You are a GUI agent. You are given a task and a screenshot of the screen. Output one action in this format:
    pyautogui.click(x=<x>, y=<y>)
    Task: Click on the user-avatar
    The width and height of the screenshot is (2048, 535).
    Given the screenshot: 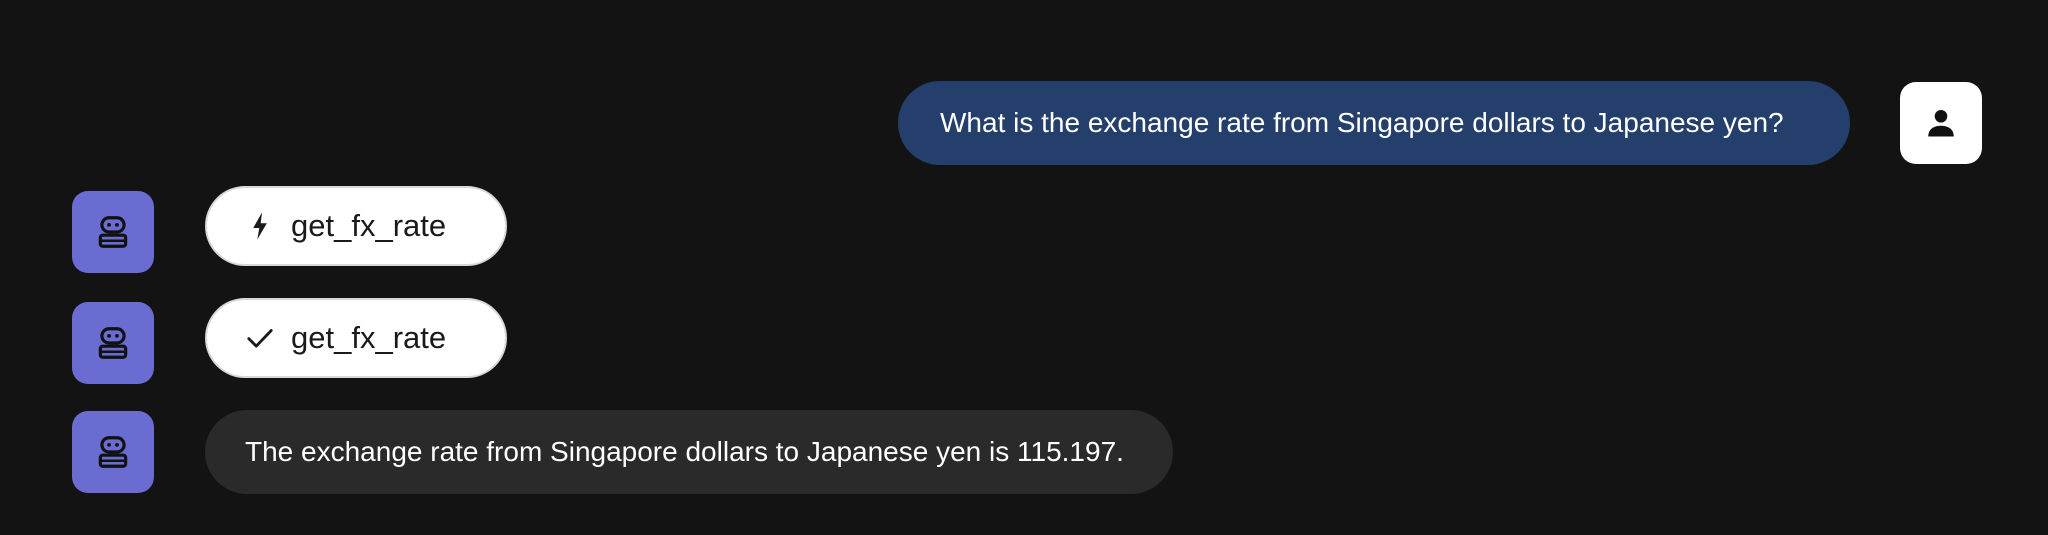 What is the action you would take?
    pyautogui.click(x=1941, y=123)
    